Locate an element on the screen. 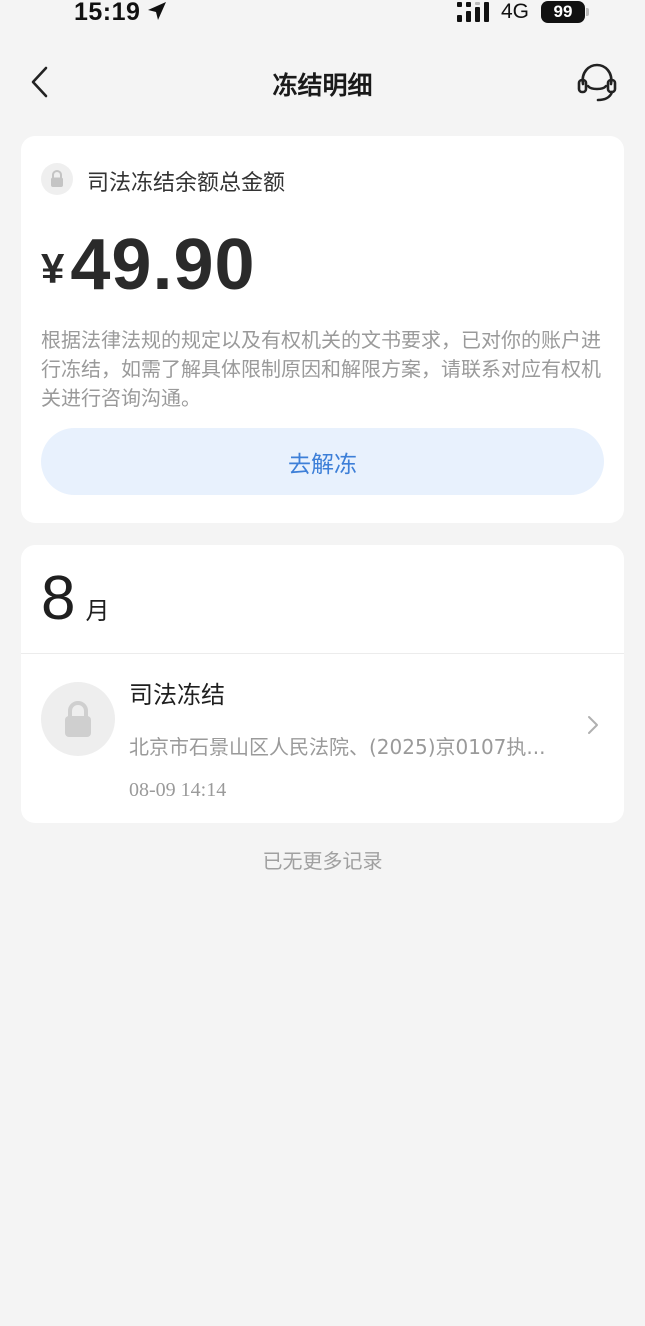  nav-bar: 冻结明细 is located at coordinates (322, 82).